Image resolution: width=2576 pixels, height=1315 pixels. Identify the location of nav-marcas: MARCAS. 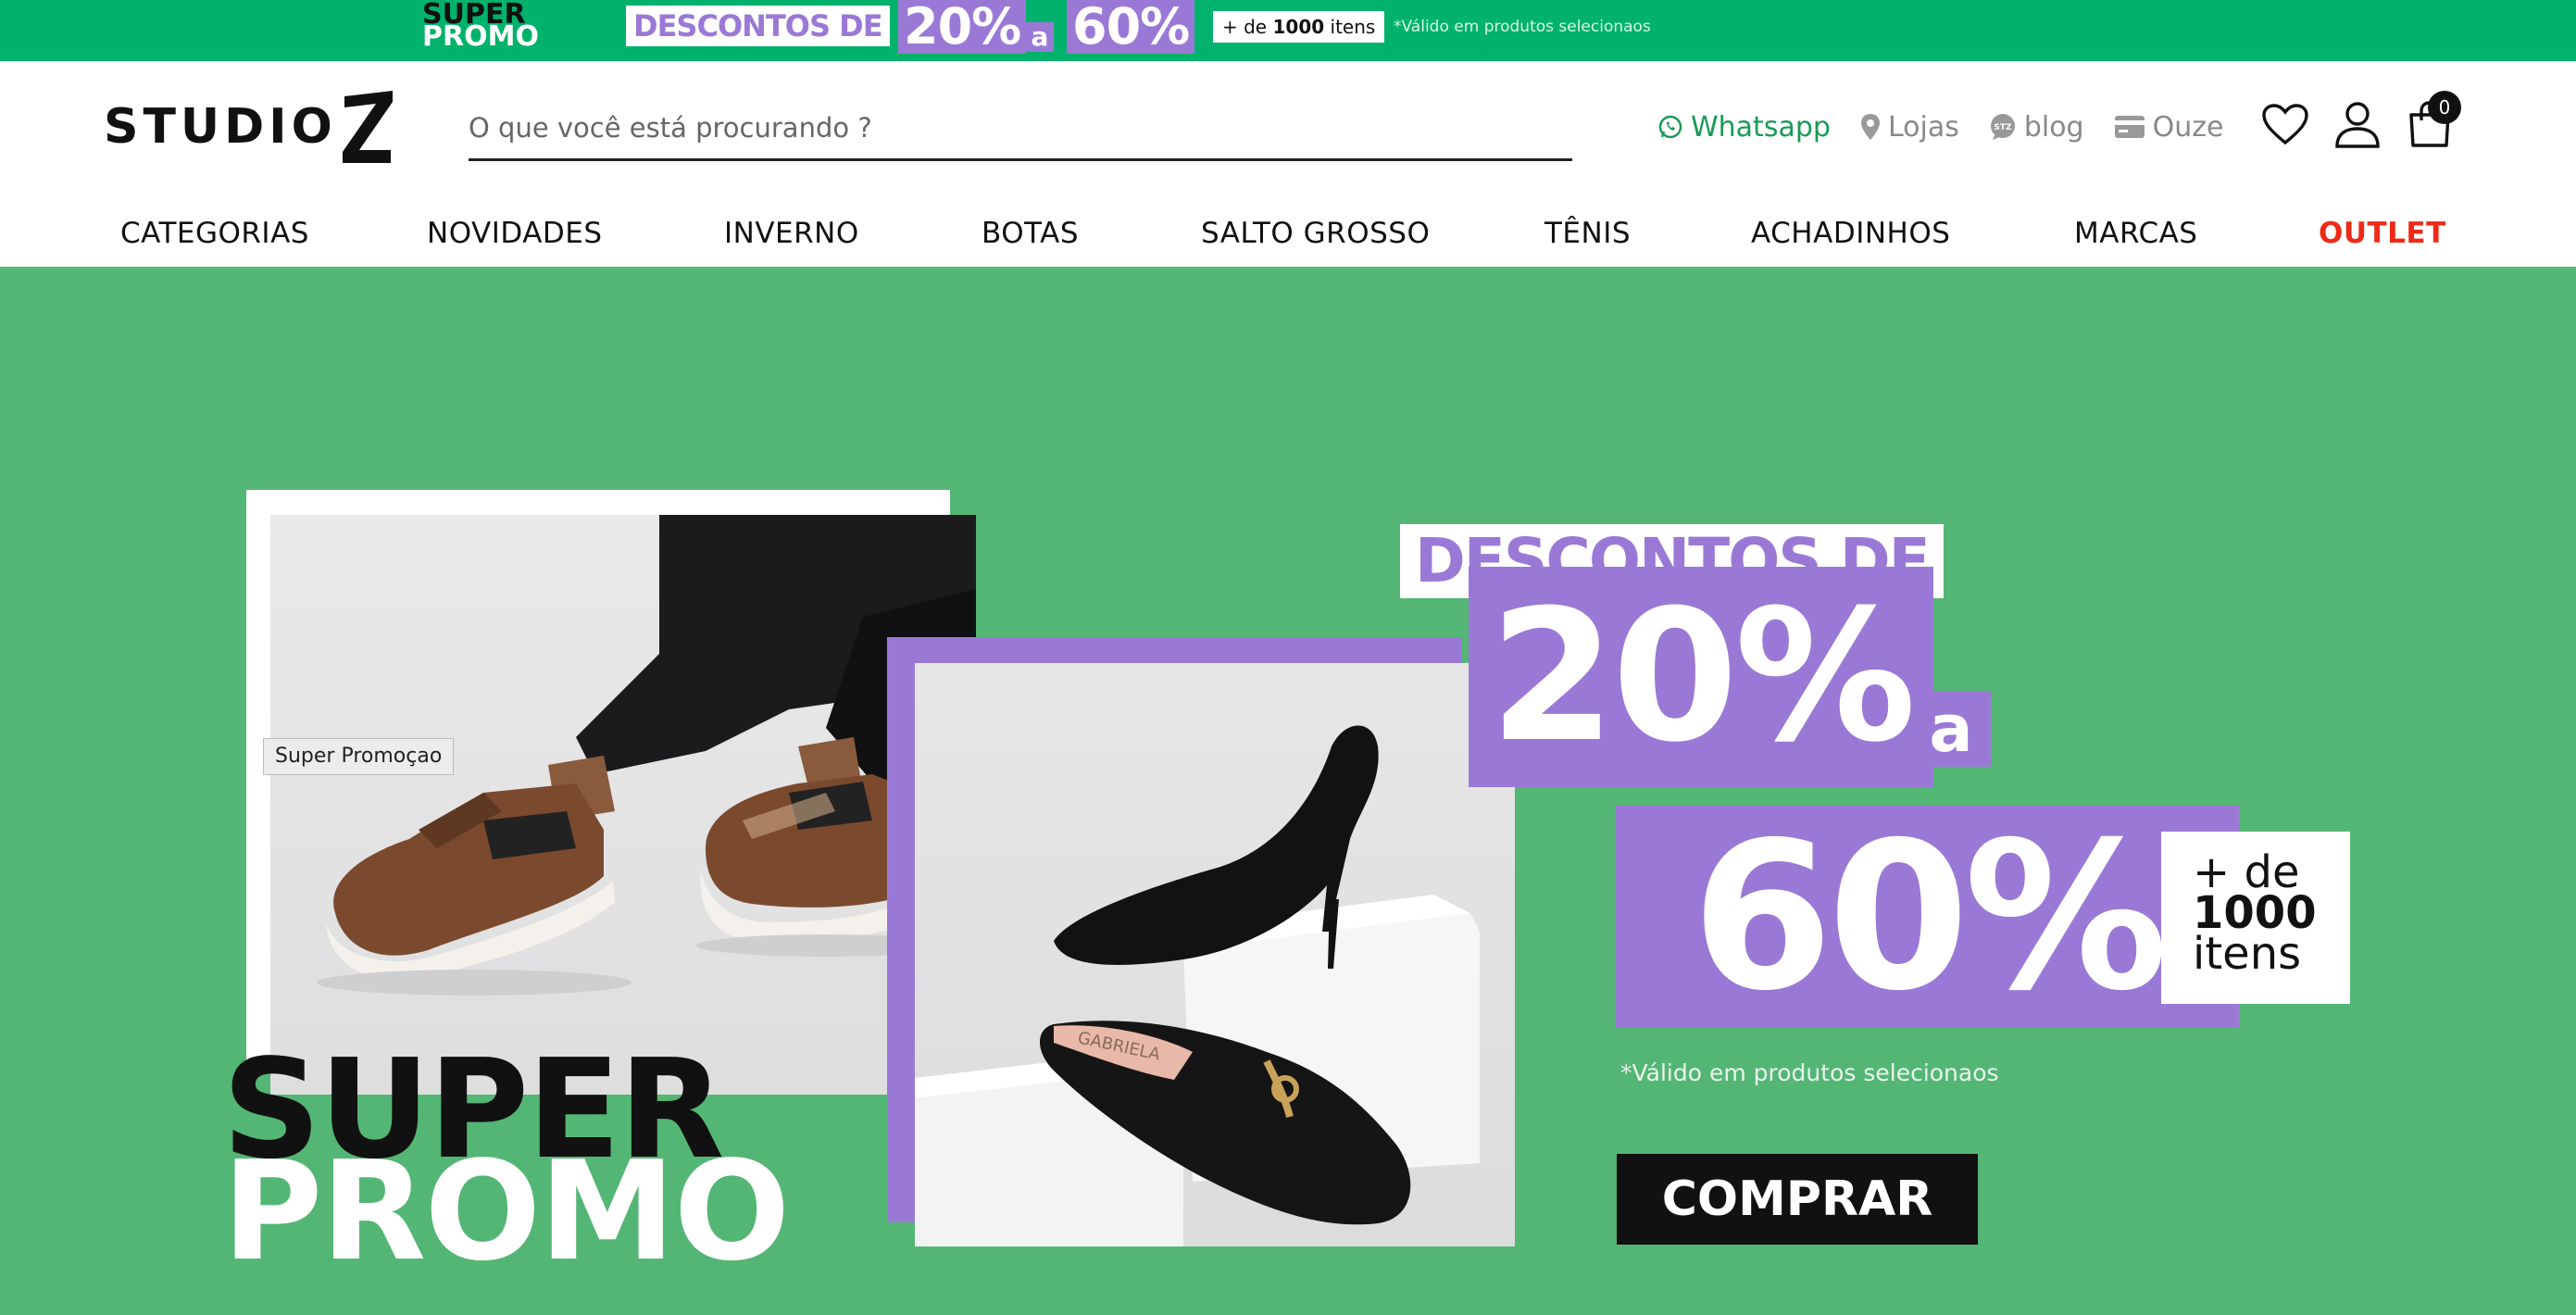
(2135, 233).